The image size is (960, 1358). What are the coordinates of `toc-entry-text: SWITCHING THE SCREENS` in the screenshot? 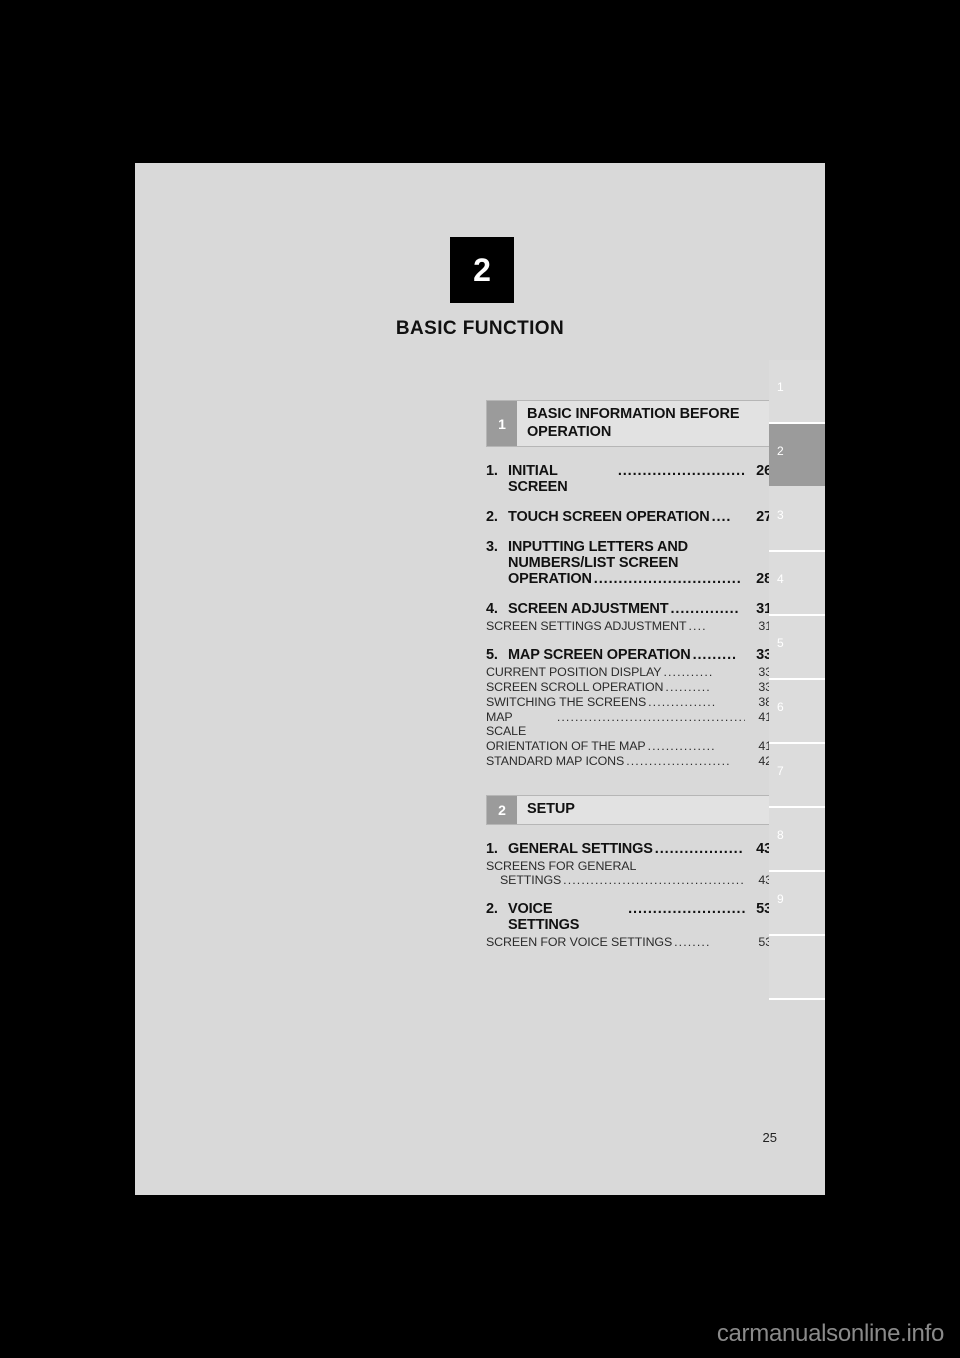 It's located at (566, 702).